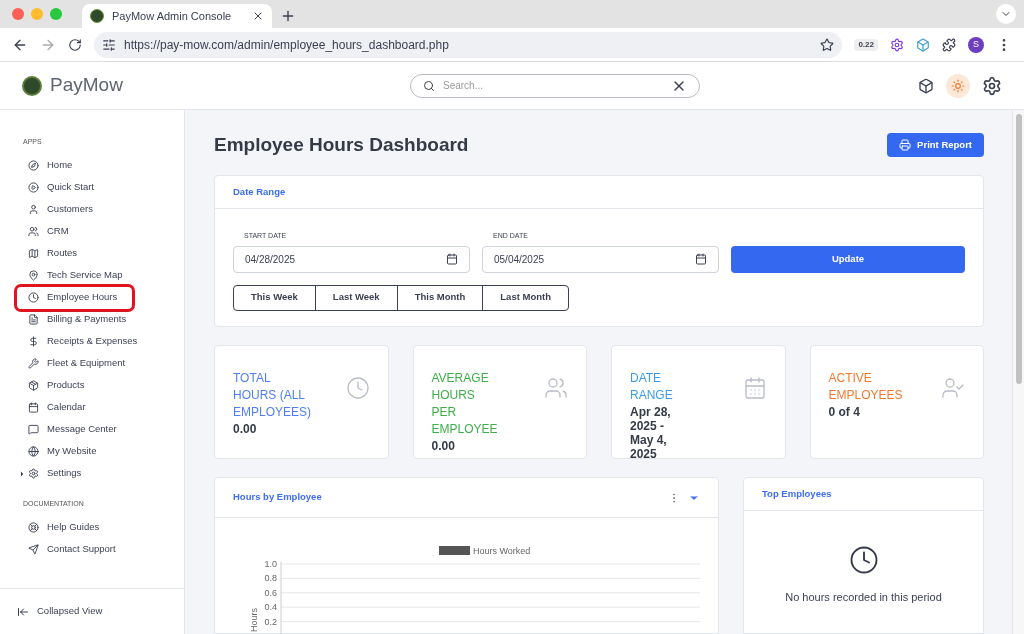  What do you see at coordinates (468, 44) in the screenshot?
I see `address-bar: https://pay-mow.com/admin/employee_hours_dashboard.php` at bounding box center [468, 44].